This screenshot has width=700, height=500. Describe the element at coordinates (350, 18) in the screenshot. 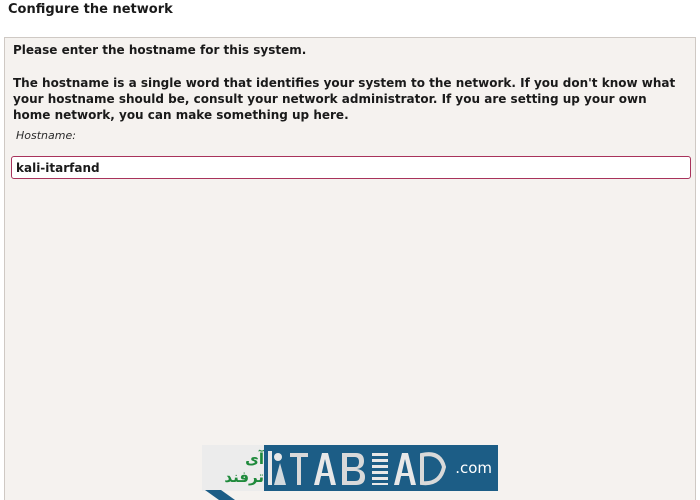

I see `header-bar: Configure the network` at that location.